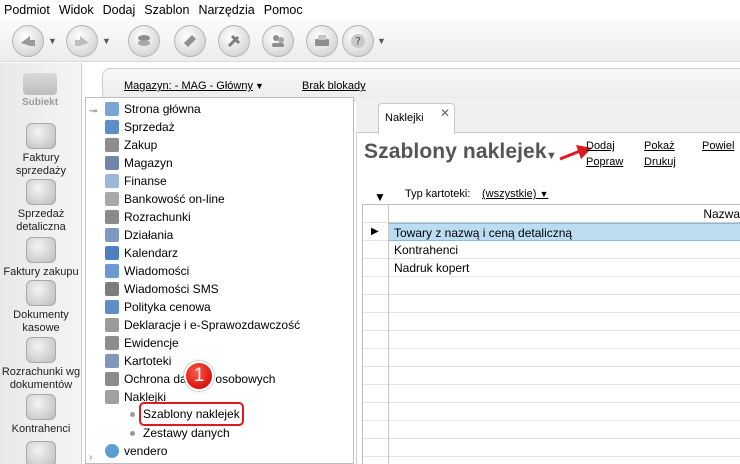 The width and height of the screenshot is (740, 464). Describe the element at coordinates (41, 407) in the screenshot. I see `contractor-icon` at that location.